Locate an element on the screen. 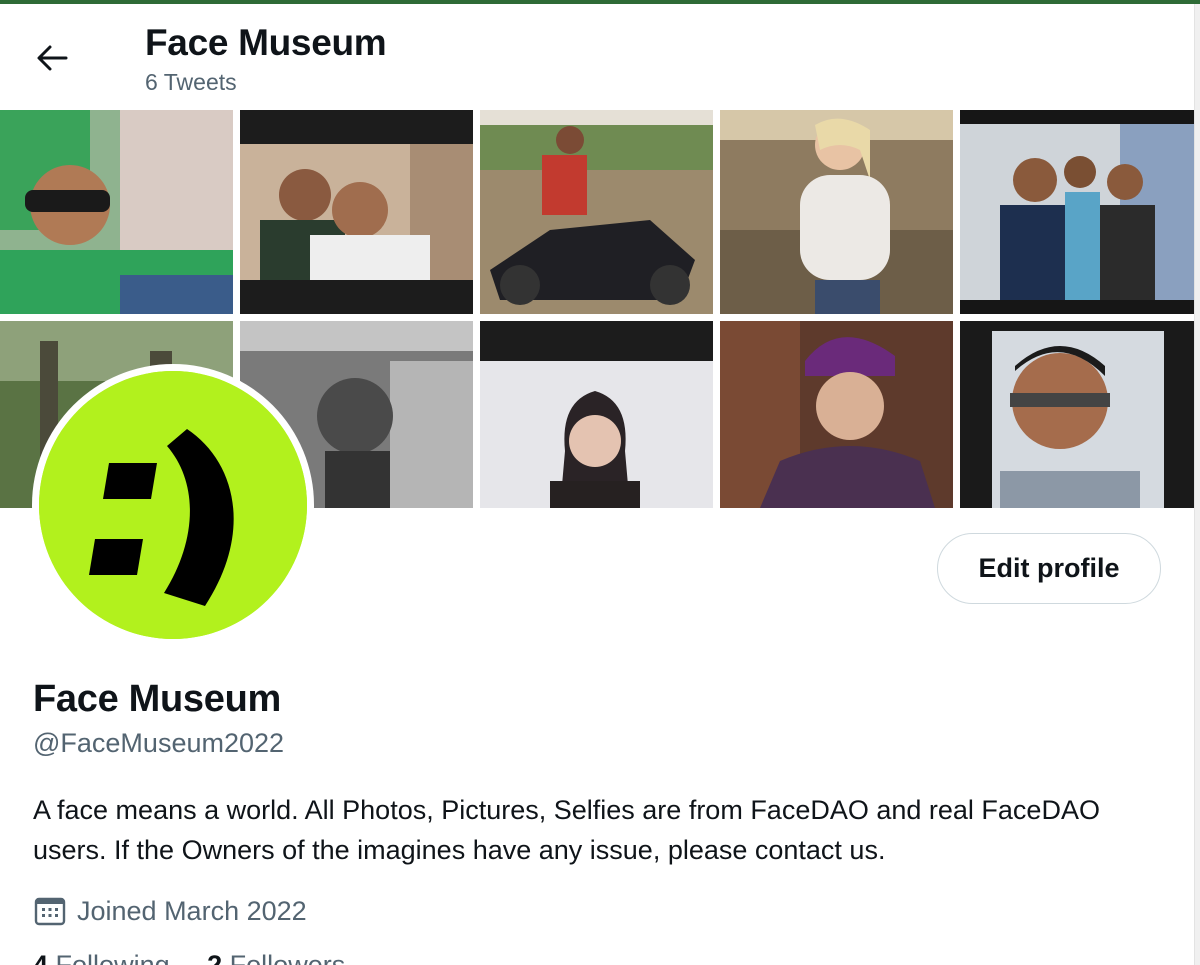  calendar-icon is located at coordinates (50, 911).